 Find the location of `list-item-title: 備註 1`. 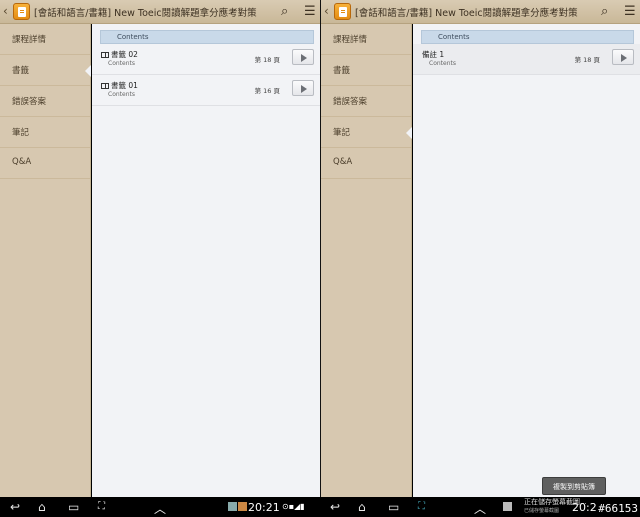

list-item-title: 備註 1 is located at coordinates (433, 54).